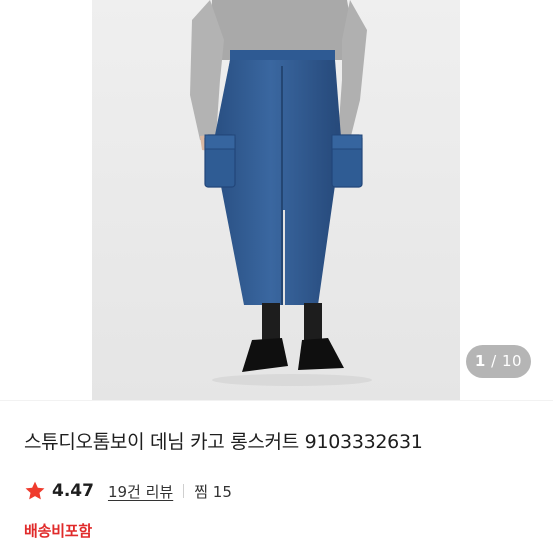 The image size is (553, 553). What do you see at coordinates (480, 361) in the screenshot?
I see `image-counter-current: 1` at bounding box center [480, 361].